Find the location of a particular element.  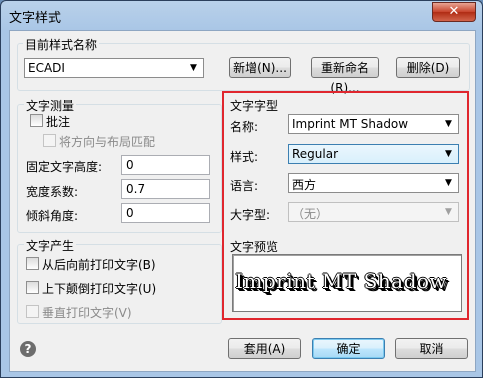

fixed-height-label: 固定文字高度: is located at coordinates (64, 167).